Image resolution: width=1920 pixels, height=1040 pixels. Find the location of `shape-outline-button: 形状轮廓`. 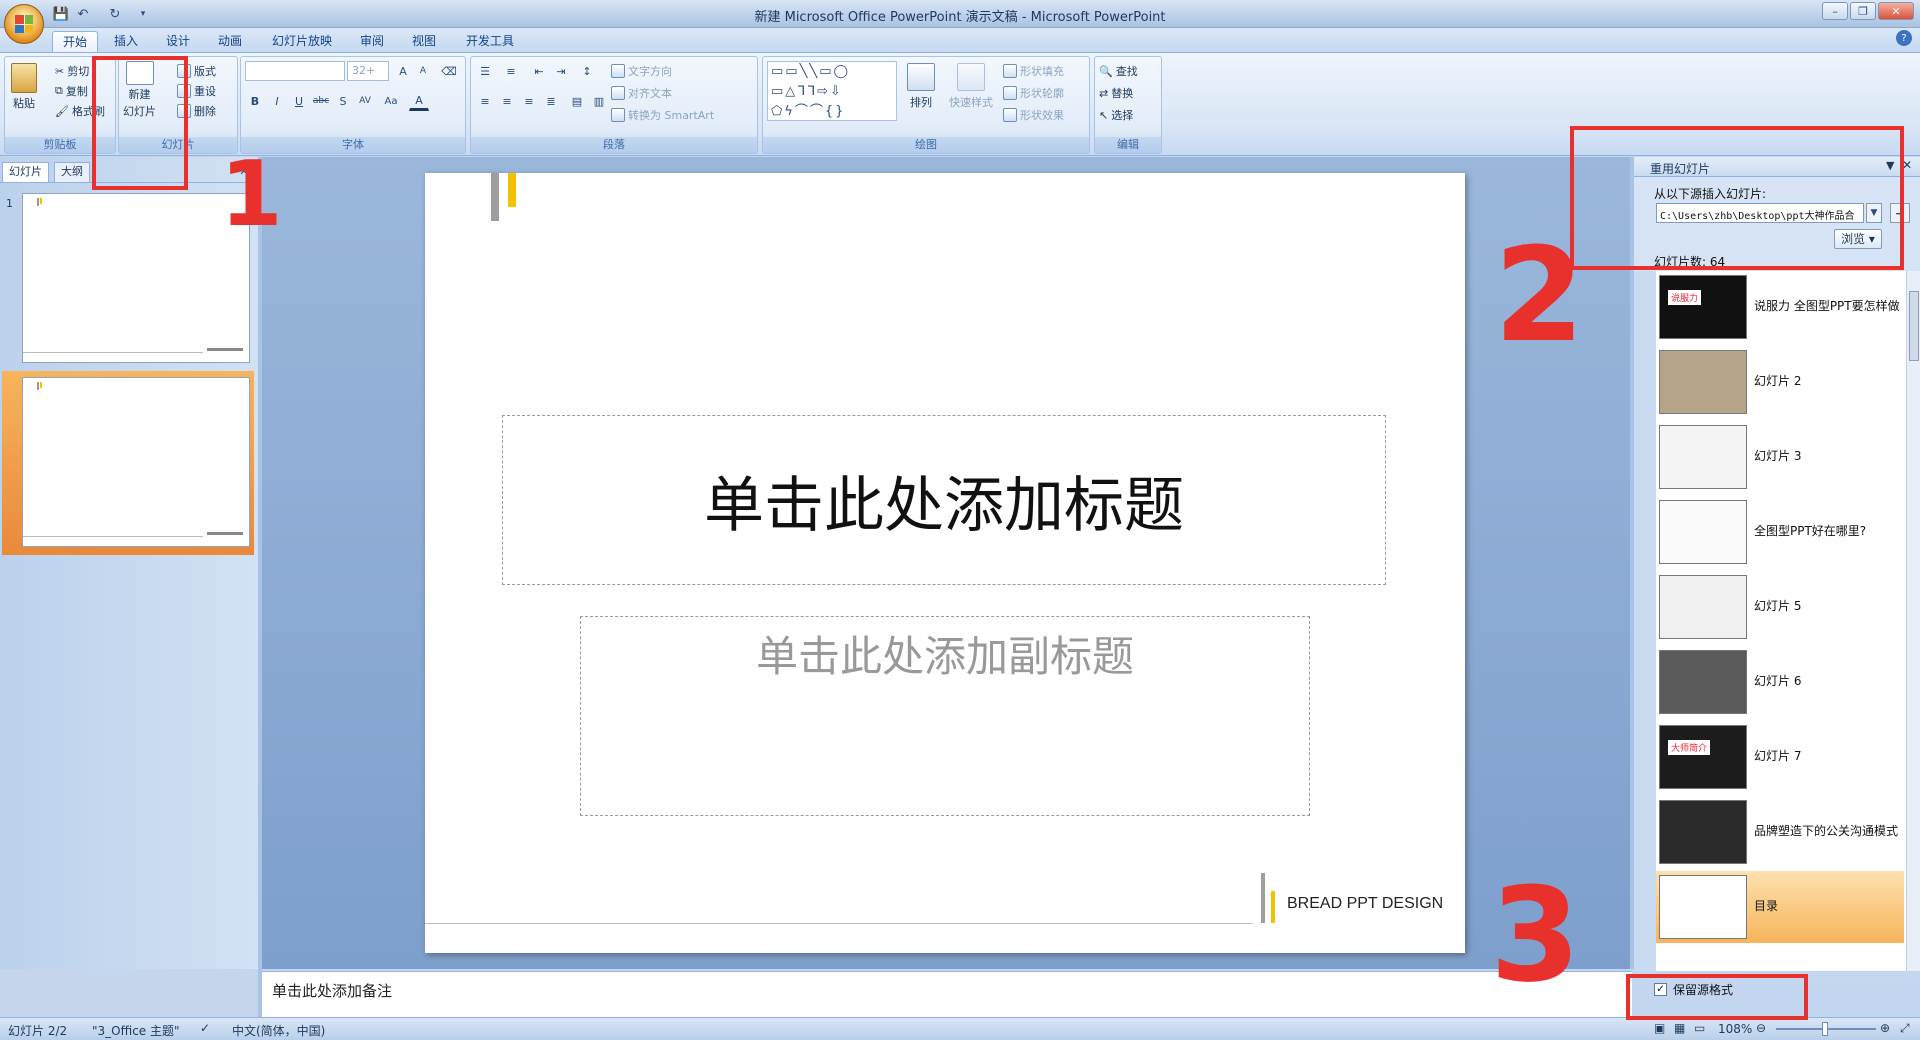

shape-outline-button: 形状轮廓 is located at coordinates (1033, 93).